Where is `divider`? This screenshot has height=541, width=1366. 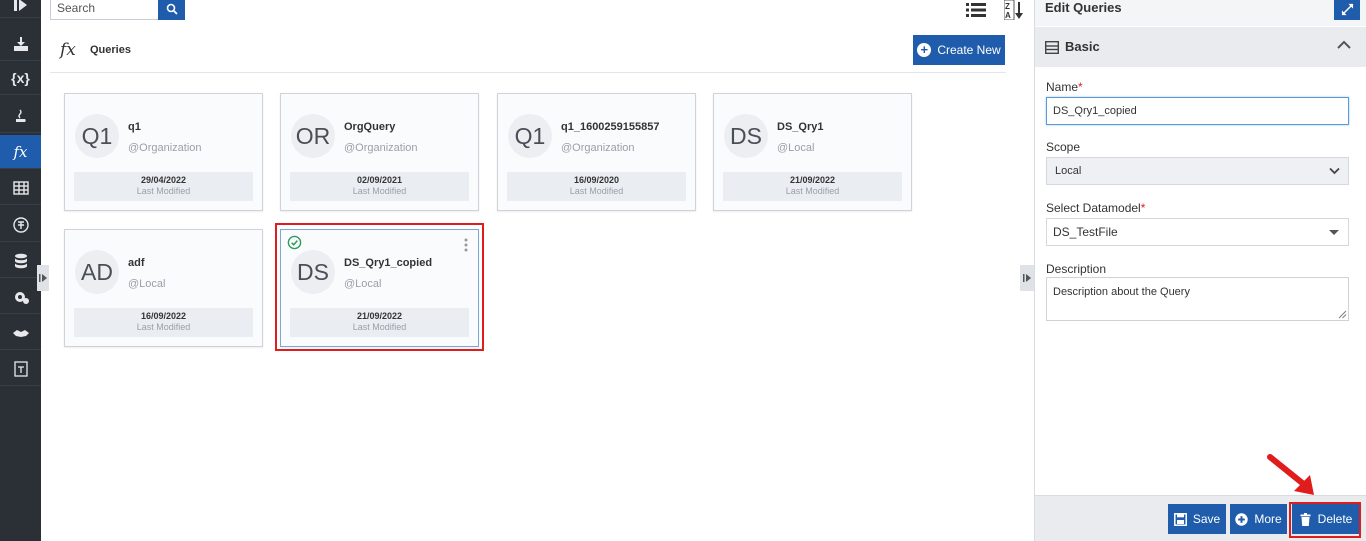
divider is located at coordinates (528, 72).